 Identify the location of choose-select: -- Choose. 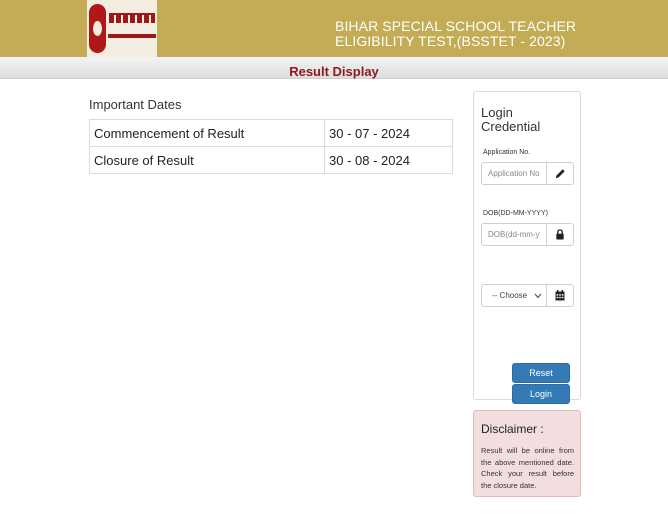
(514, 295).